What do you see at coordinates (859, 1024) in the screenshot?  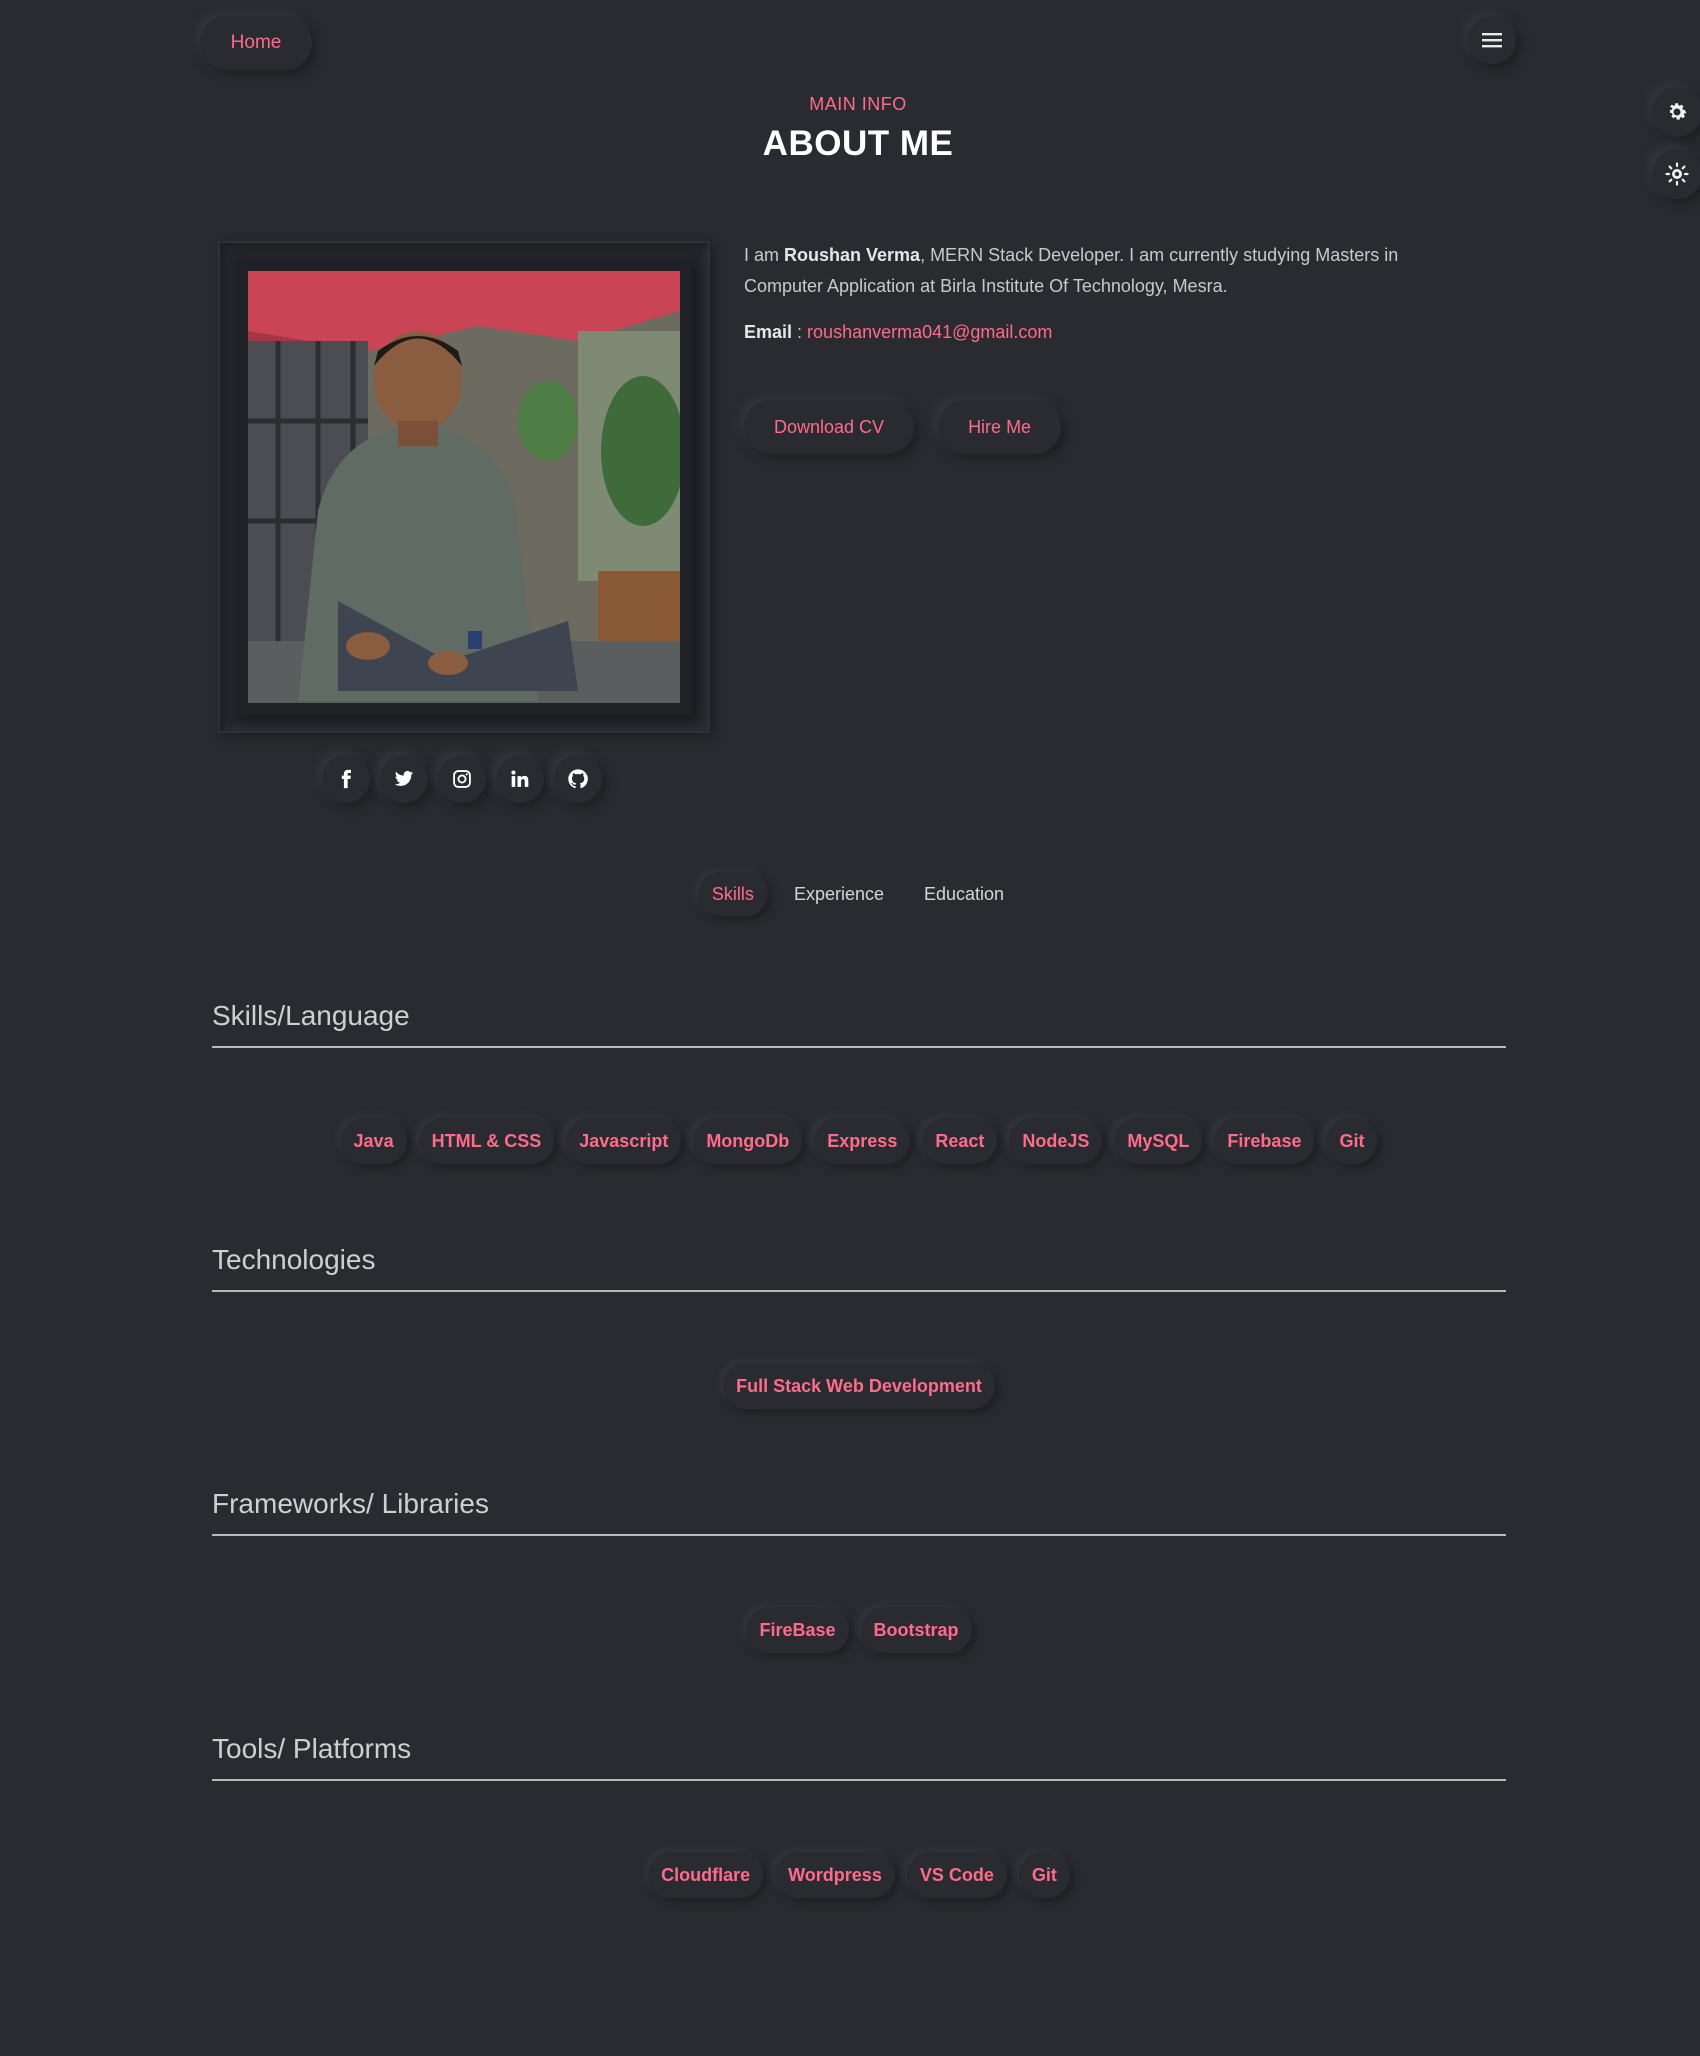 I see `section-title: Skills/Language` at bounding box center [859, 1024].